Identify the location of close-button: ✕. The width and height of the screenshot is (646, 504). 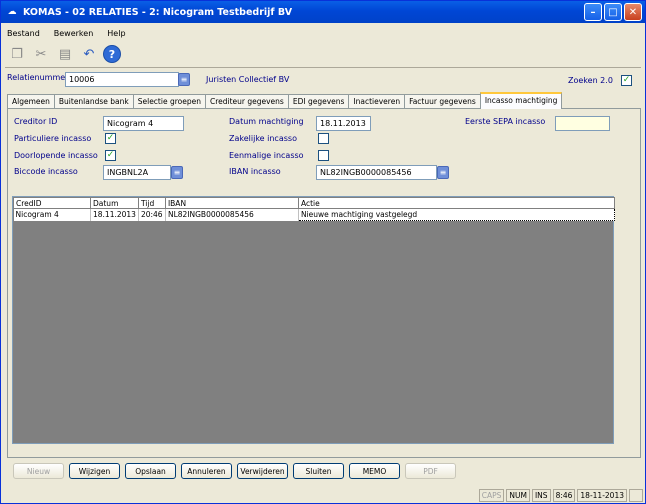
(633, 12).